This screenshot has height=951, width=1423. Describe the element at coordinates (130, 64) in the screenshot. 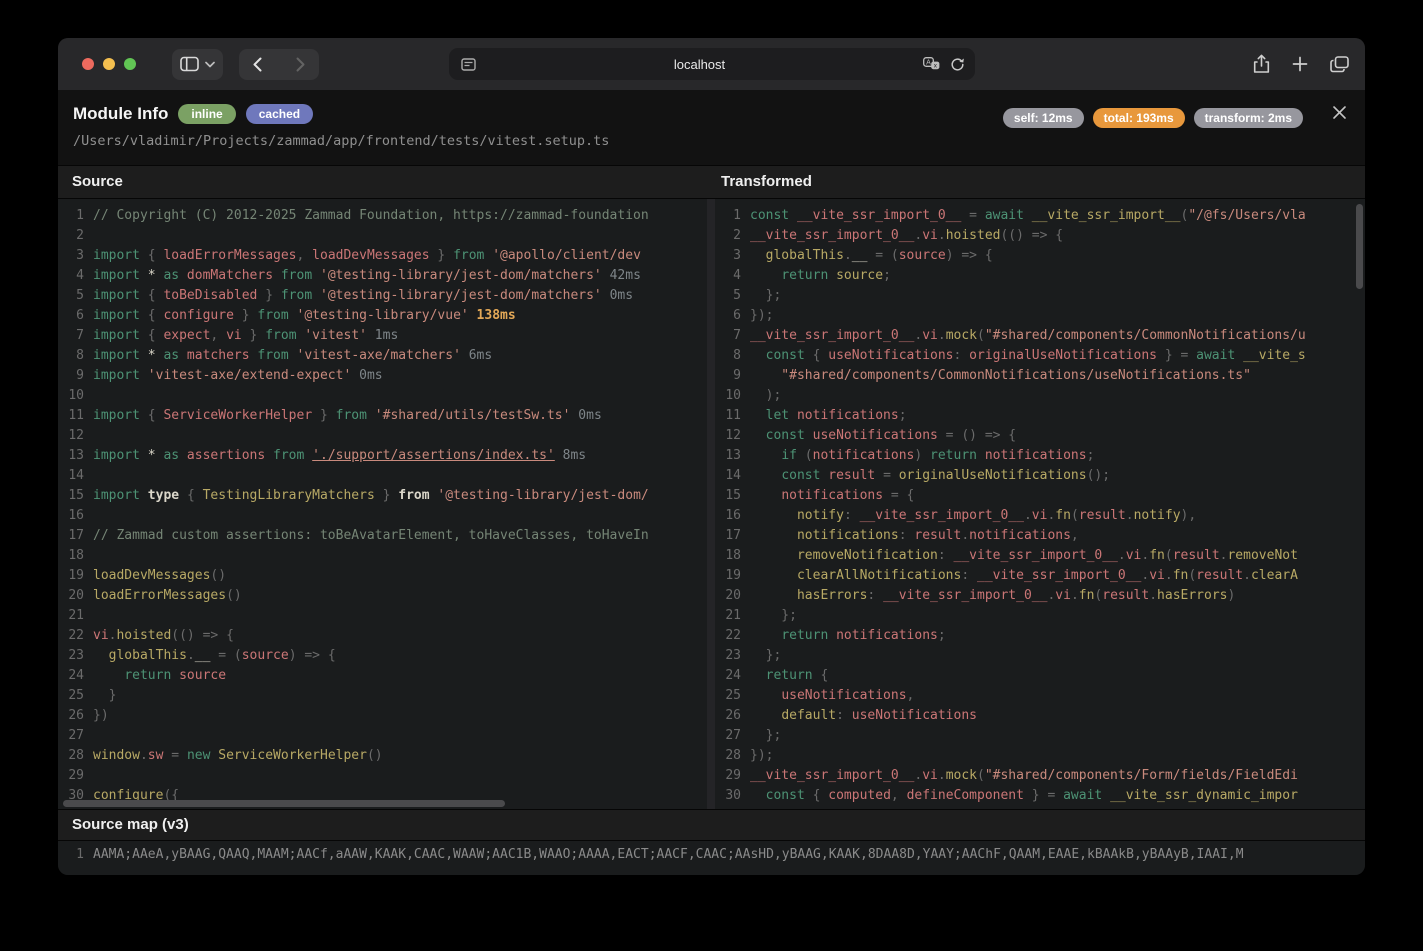

I see `zoom-window-button` at that location.